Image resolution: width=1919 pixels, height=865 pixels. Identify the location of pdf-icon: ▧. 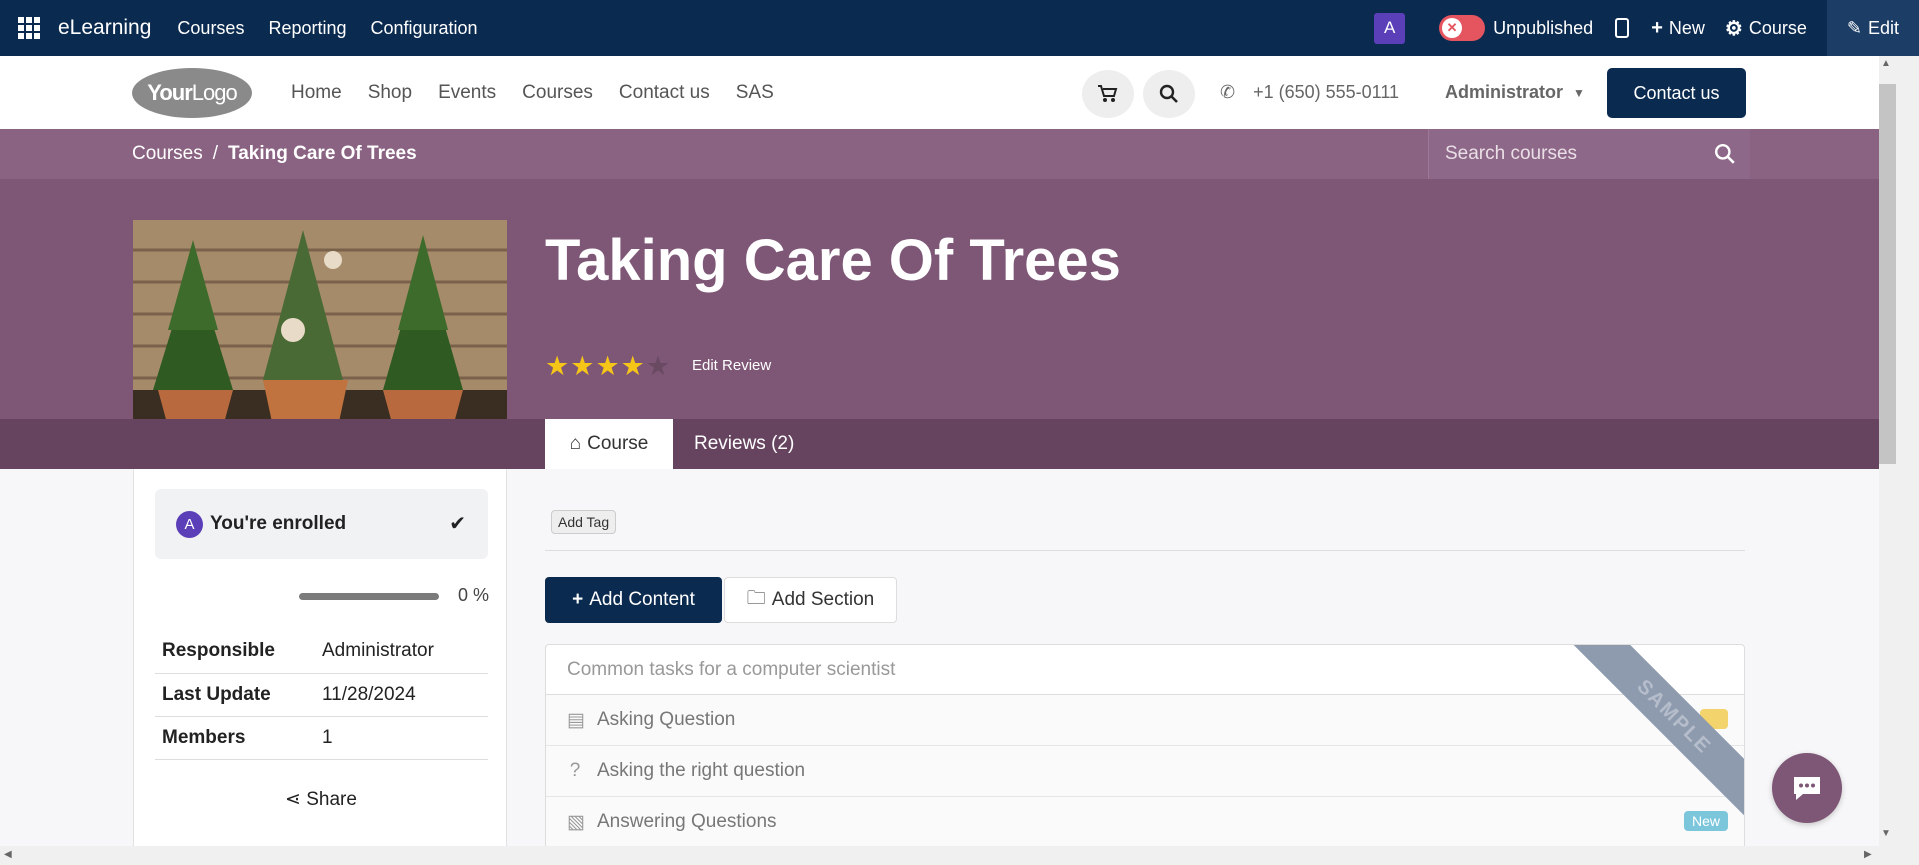
(576, 822).